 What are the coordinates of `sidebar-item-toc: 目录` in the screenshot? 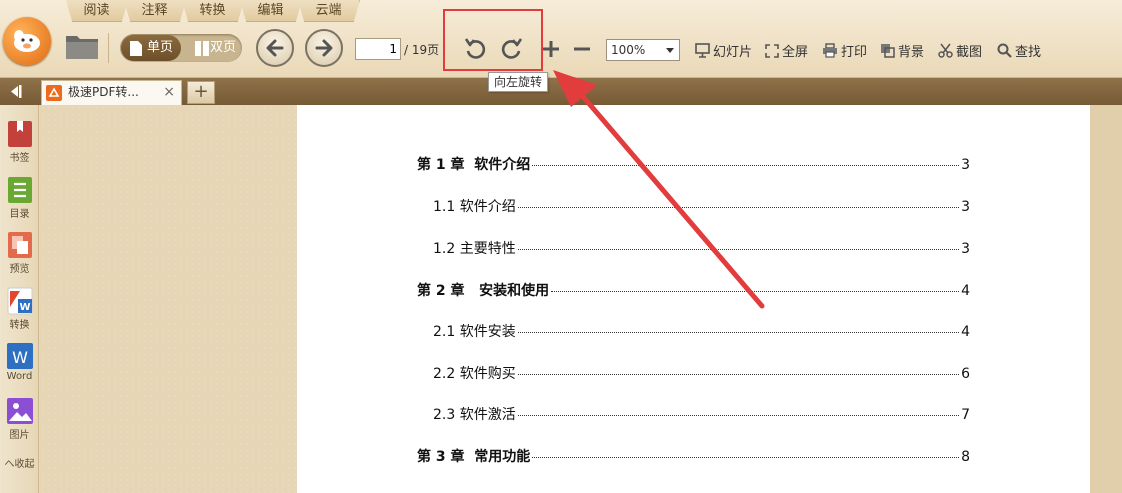 It's located at (19, 198).